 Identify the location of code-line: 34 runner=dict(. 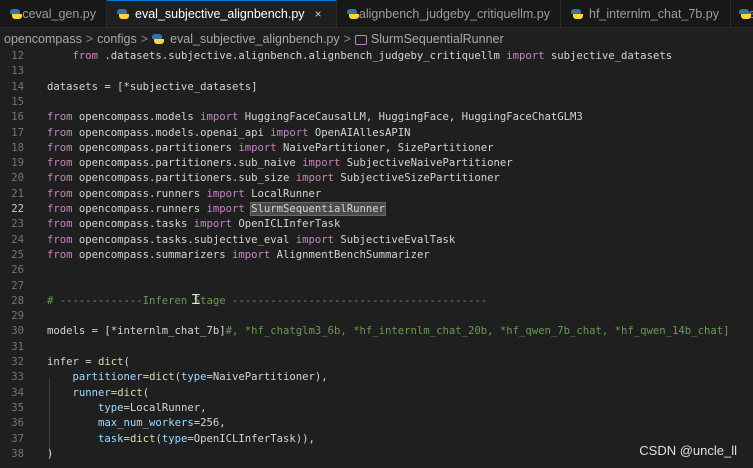
(376, 393).